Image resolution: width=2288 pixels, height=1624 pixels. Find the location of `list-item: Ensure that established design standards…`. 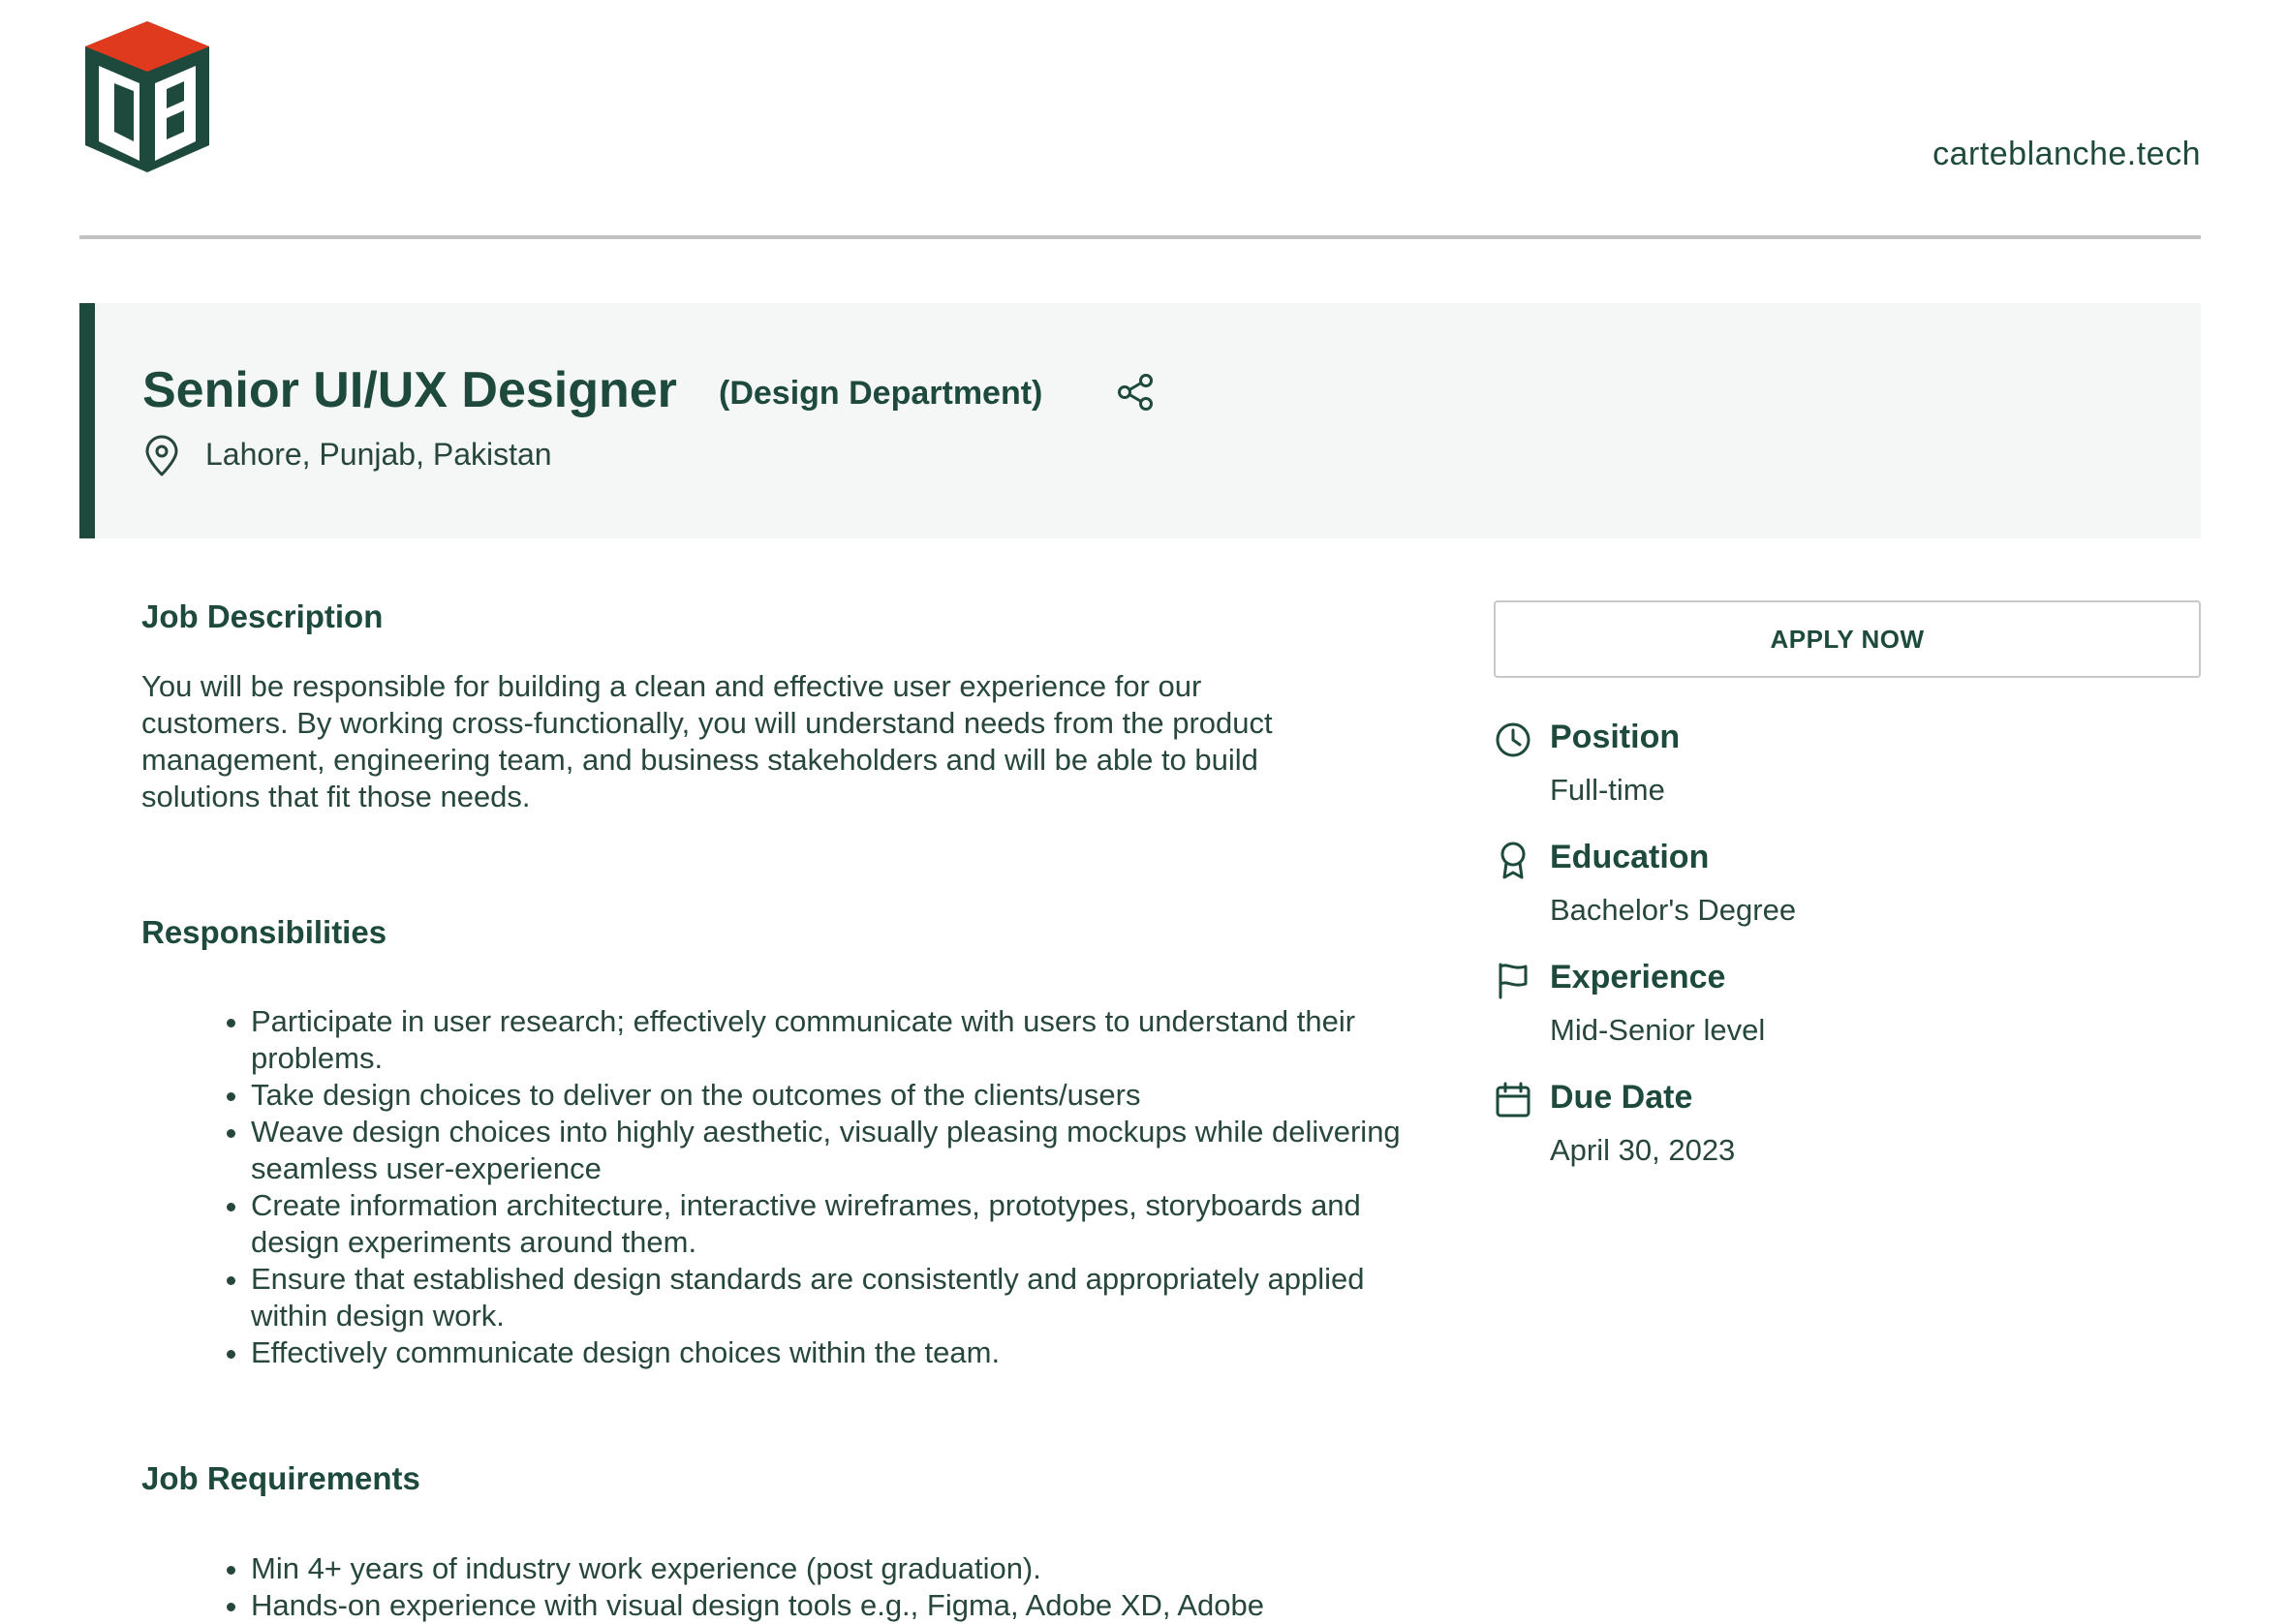

list-item: Ensure that established design standards… is located at coordinates (832, 1297).